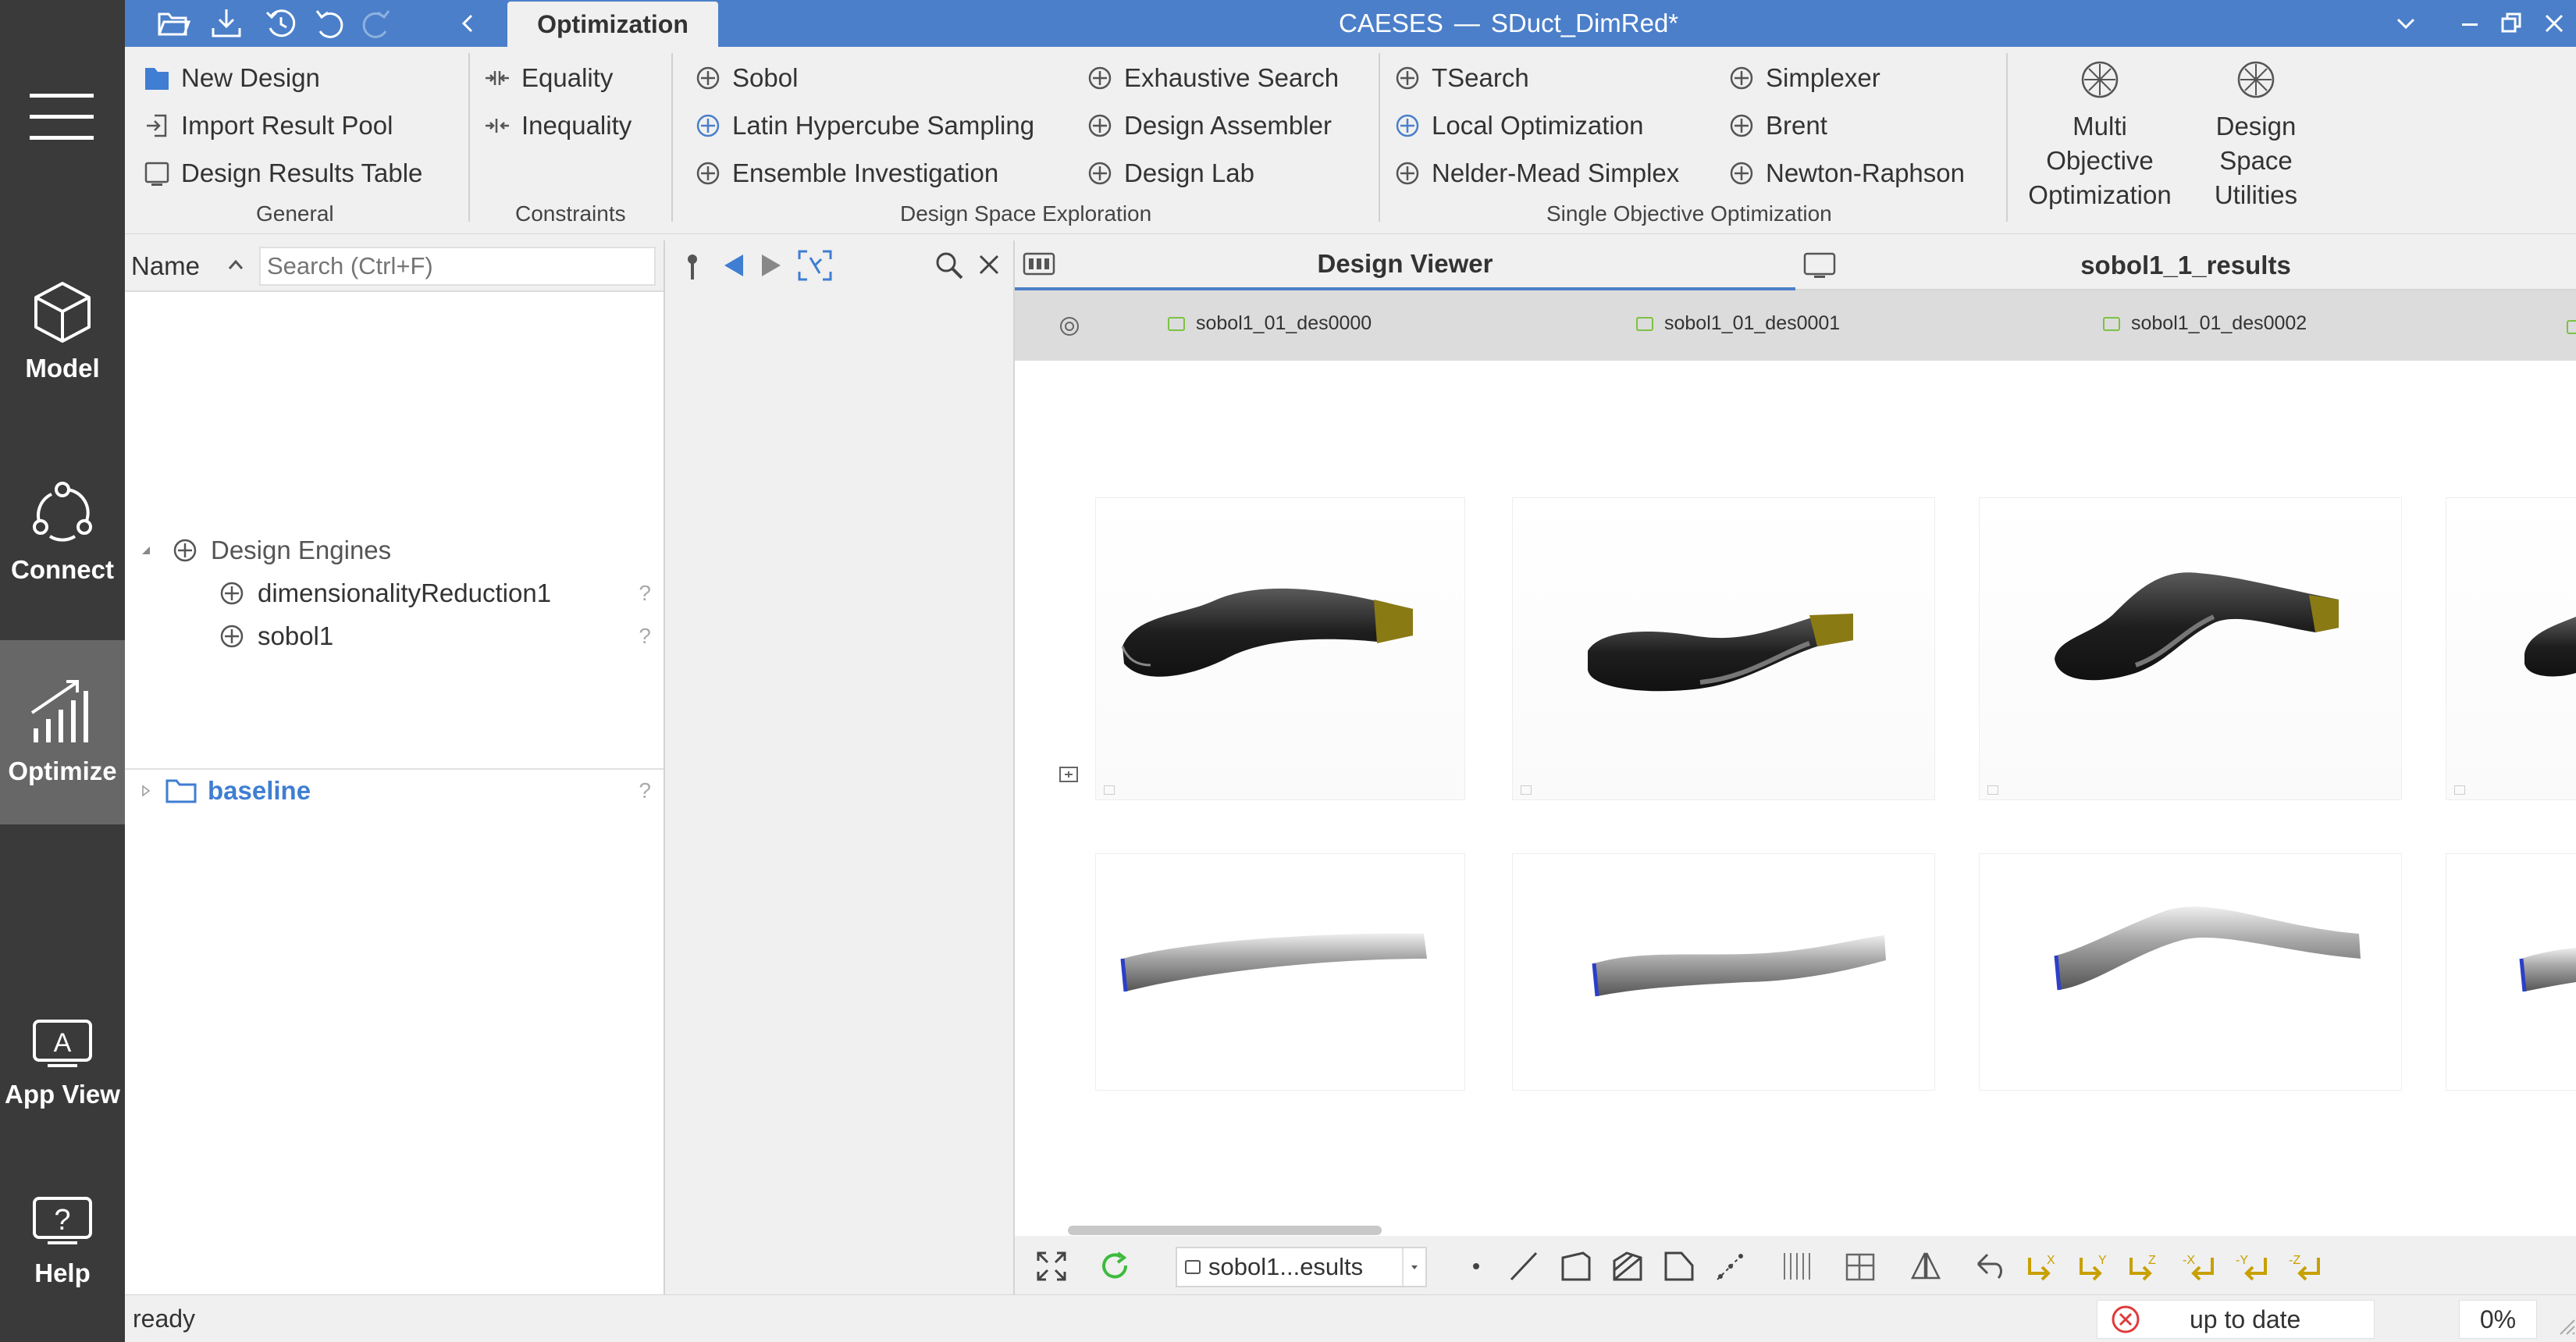 This screenshot has height=1342, width=2576. Describe the element at coordinates (1797, 1266) in the screenshot. I see `hatch-lines-icon` at that location.